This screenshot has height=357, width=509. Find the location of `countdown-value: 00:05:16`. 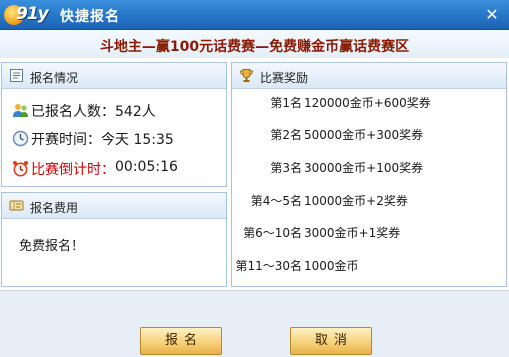

countdown-value: 00:05:16 is located at coordinates (146, 167).